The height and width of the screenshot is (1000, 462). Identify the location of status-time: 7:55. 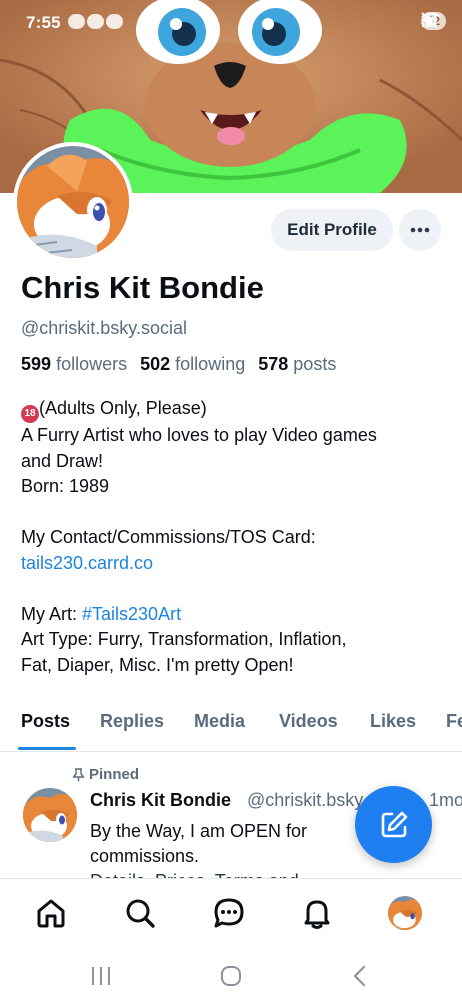
(43, 22).